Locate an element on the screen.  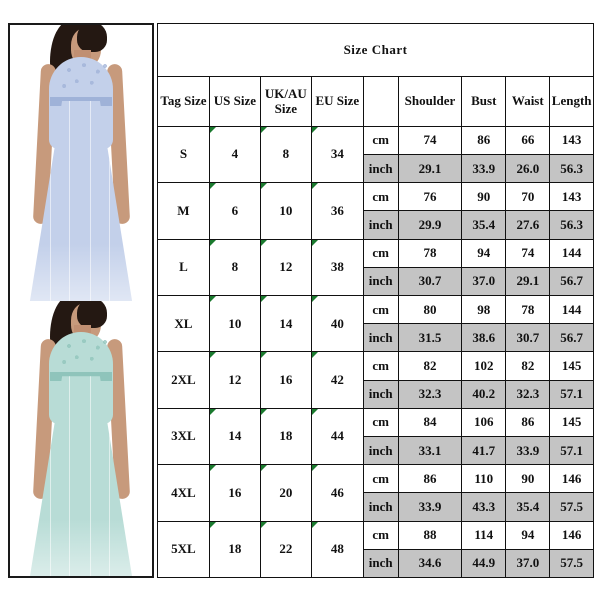
cell-cm-shoulder: 82 is located at coordinates (430, 366).